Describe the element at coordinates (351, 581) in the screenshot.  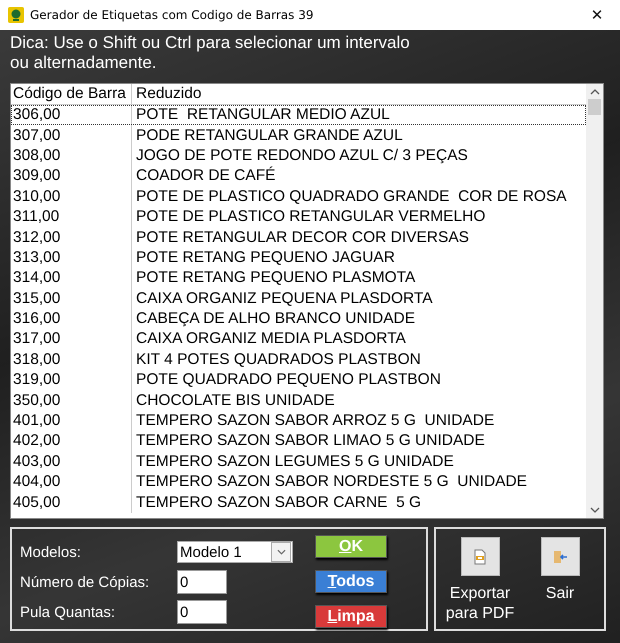
I see `action-button: Todos` at that location.